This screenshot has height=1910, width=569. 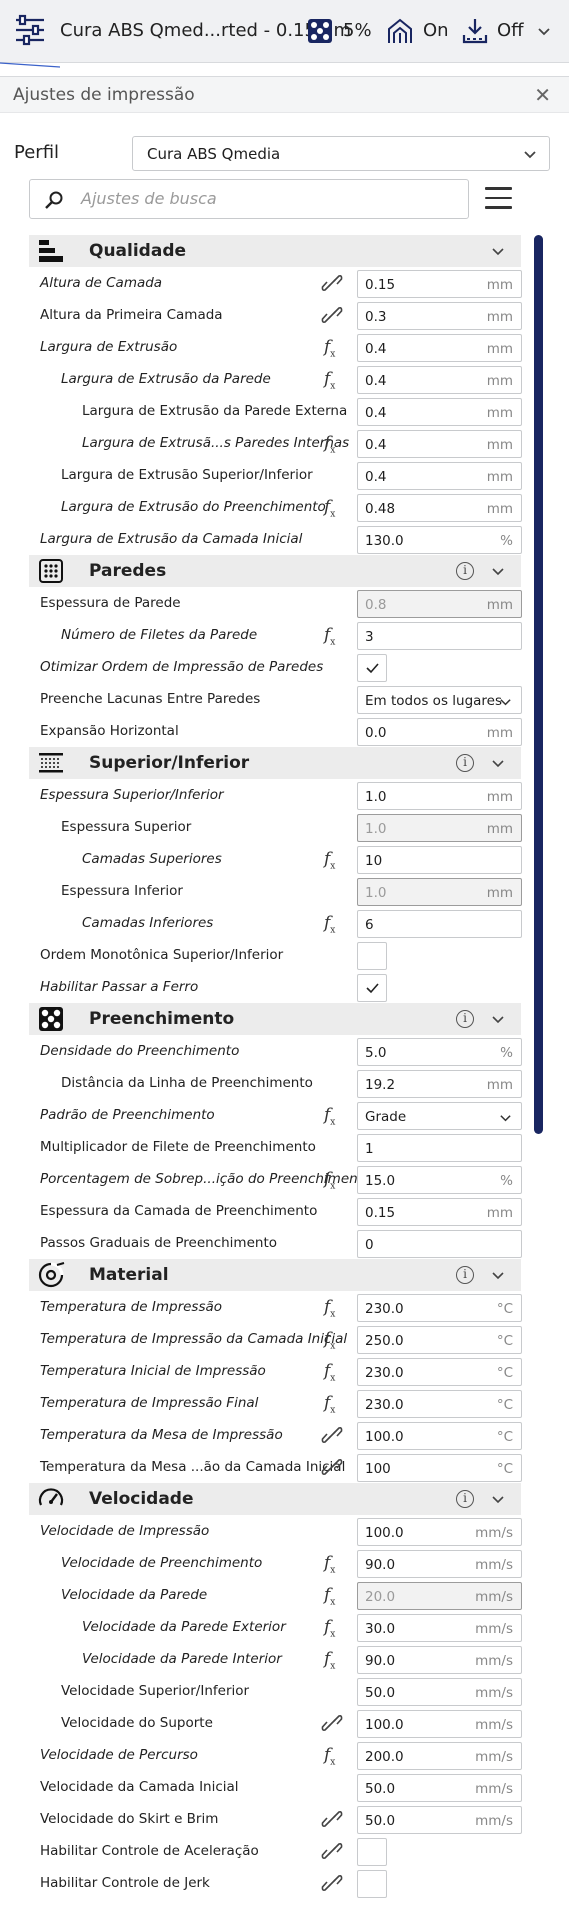 I want to click on setting-value-field: 100.0 °C, so click(x=439, y=1436).